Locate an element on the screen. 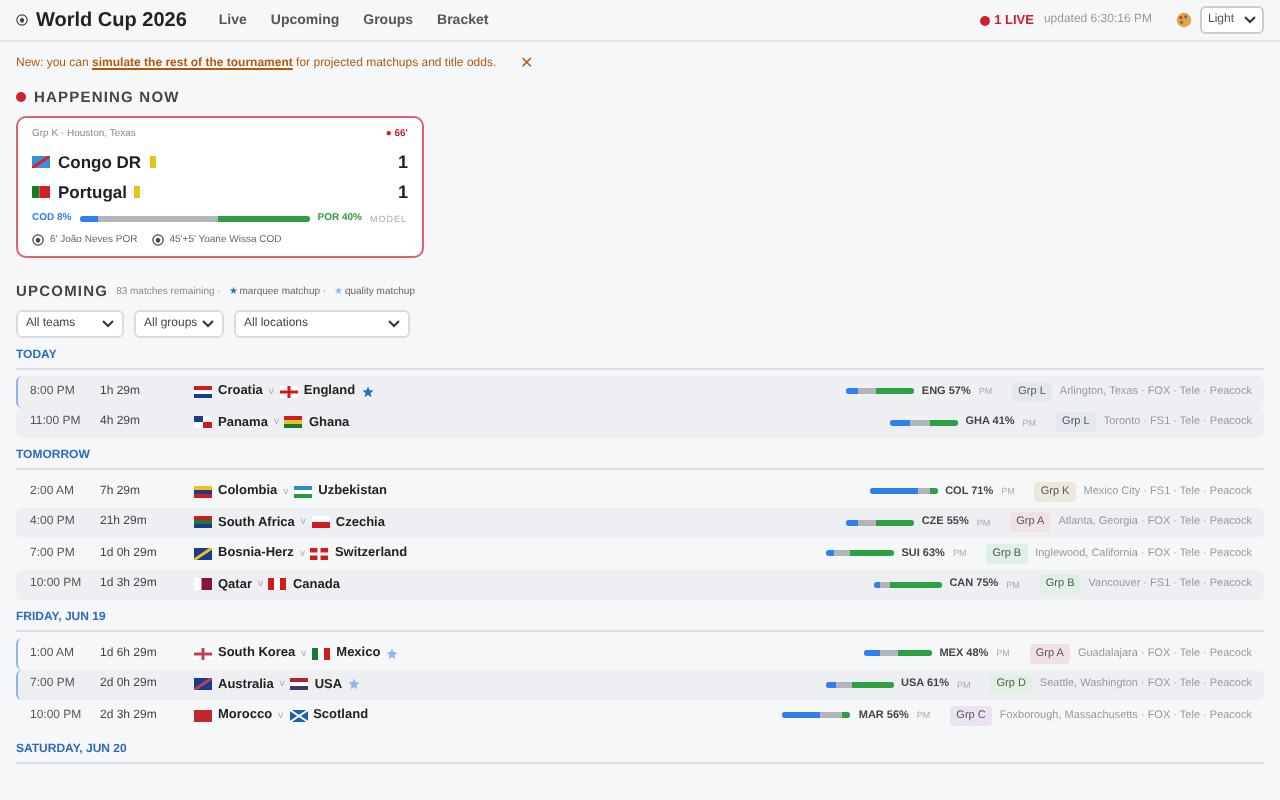 This screenshot has width=1280, height=800. close-button: ✕ is located at coordinates (527, 63).